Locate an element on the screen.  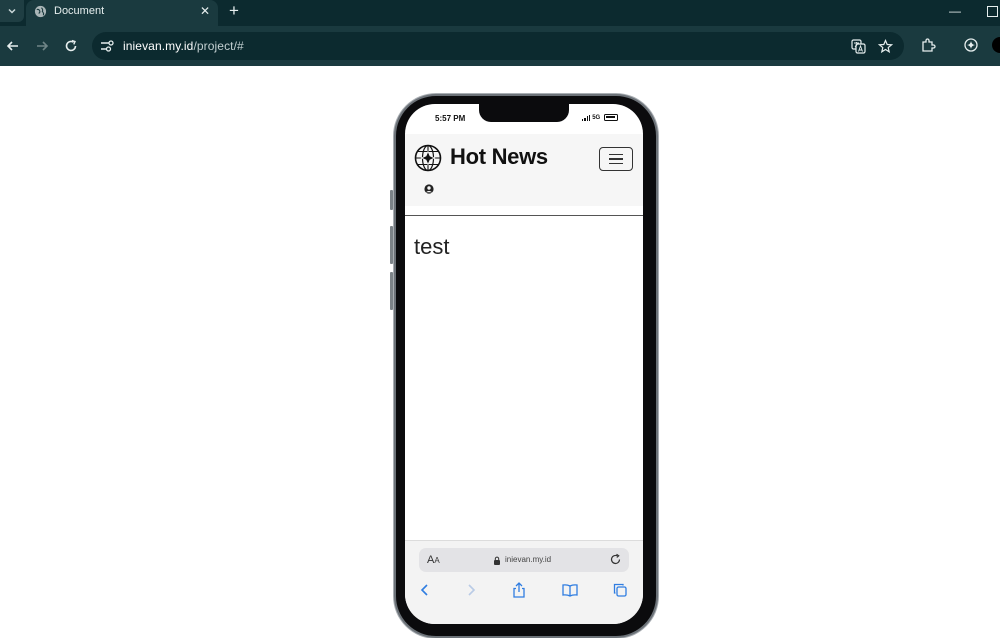
signal-icon is located at coordinates (586, 117).